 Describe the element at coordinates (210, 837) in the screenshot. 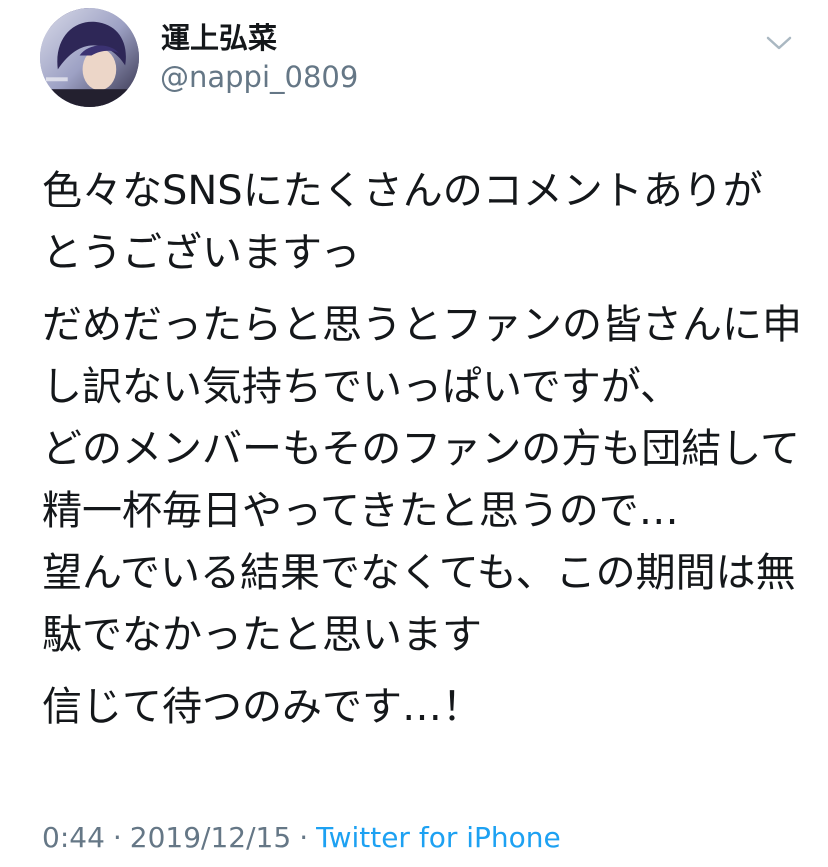

I see `tweet-date: 2019/12/15` at that location.